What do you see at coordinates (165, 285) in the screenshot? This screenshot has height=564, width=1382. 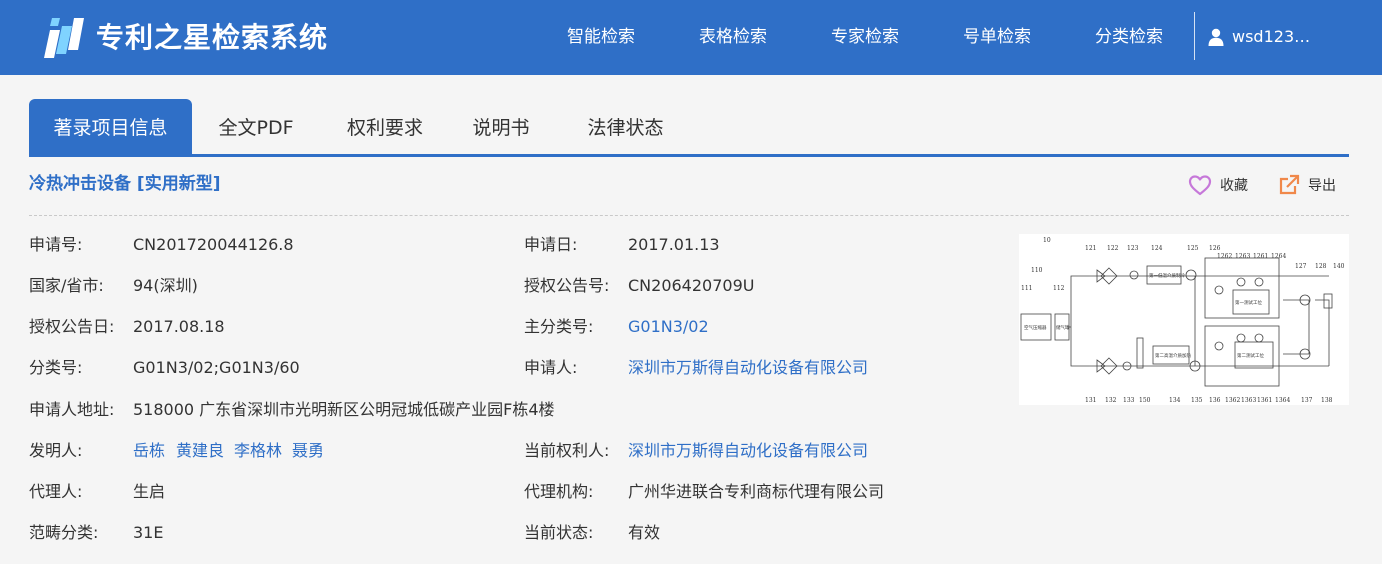 I see `value-country-province: 94(深圳)` at bounding box center [165, 285].